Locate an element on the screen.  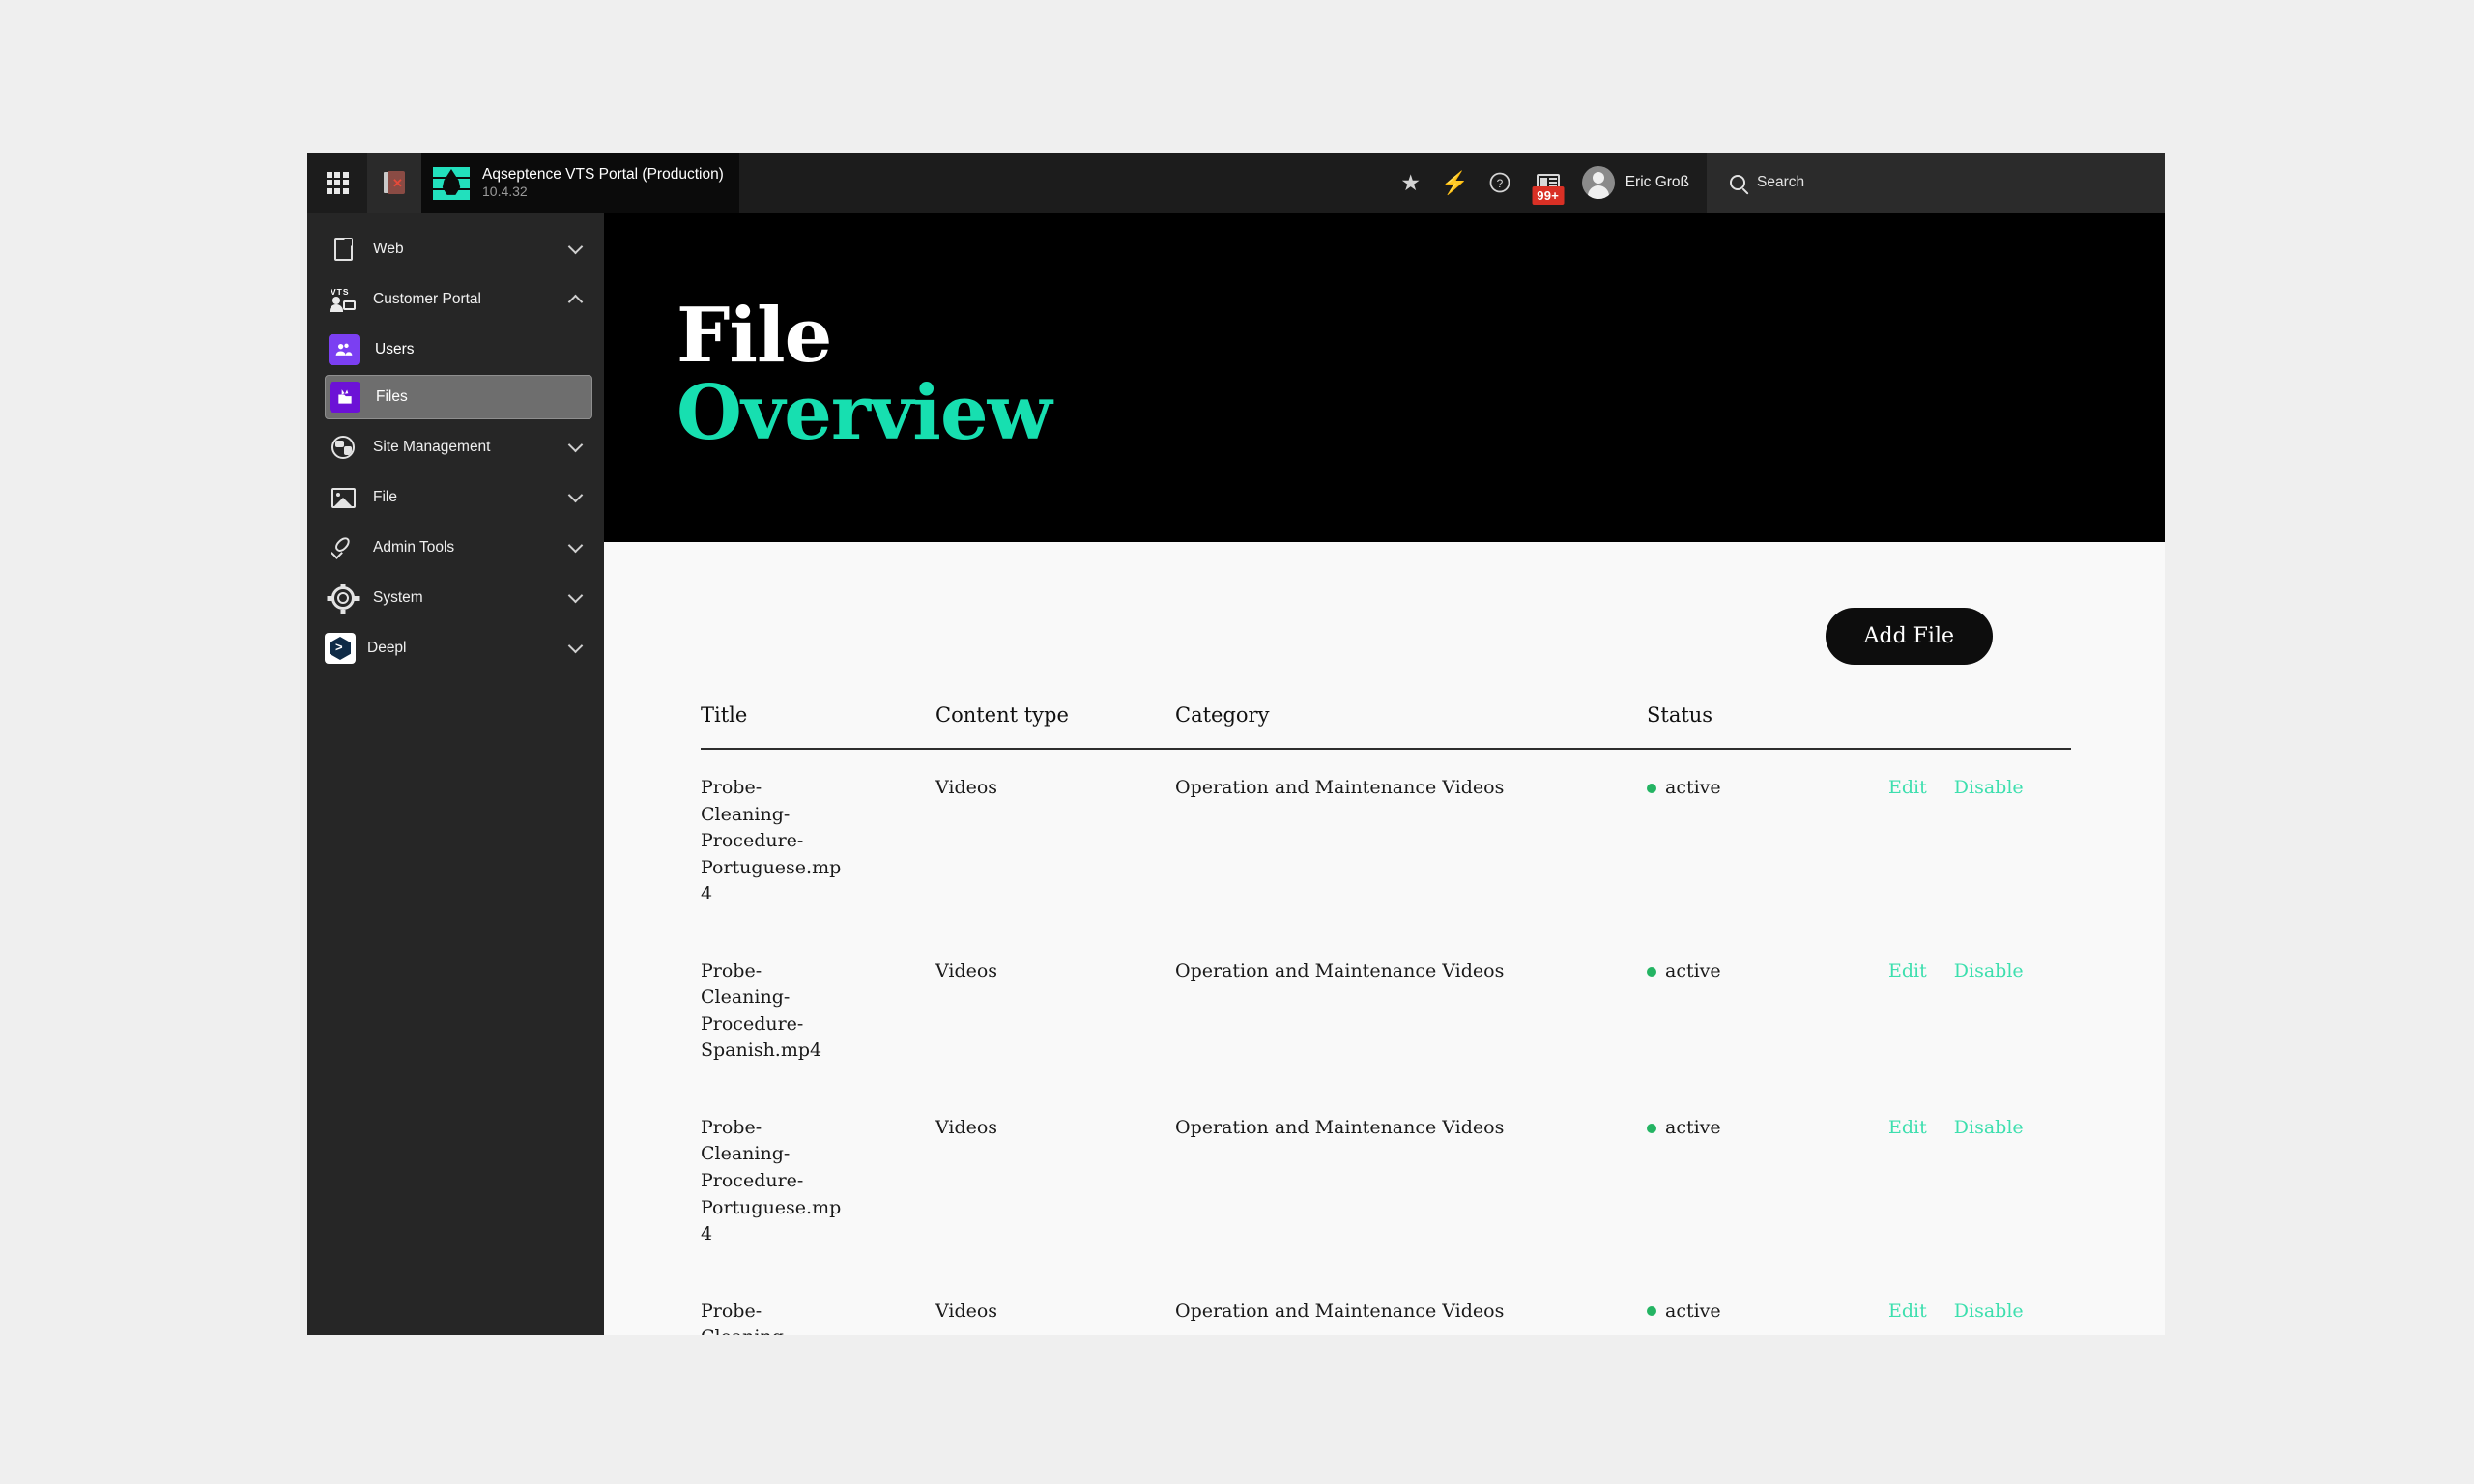
search-input: Search is located at coordinates (1936, 183).